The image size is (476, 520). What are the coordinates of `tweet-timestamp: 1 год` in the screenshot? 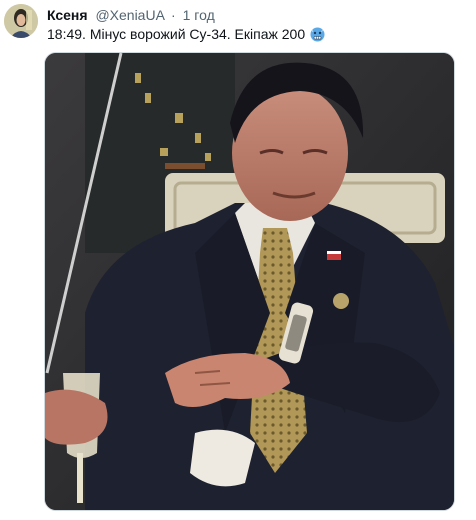 It's located at (199, 15).